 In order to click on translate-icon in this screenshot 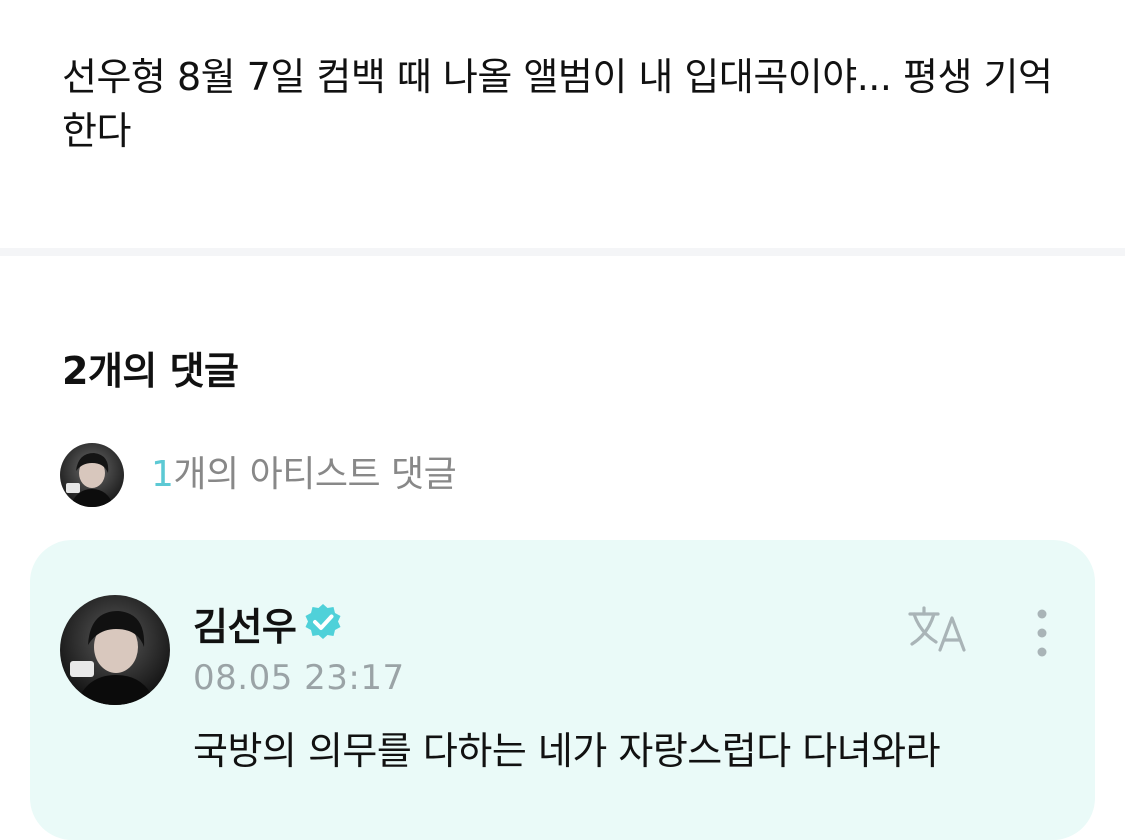, I will do `click(940, 630)`.